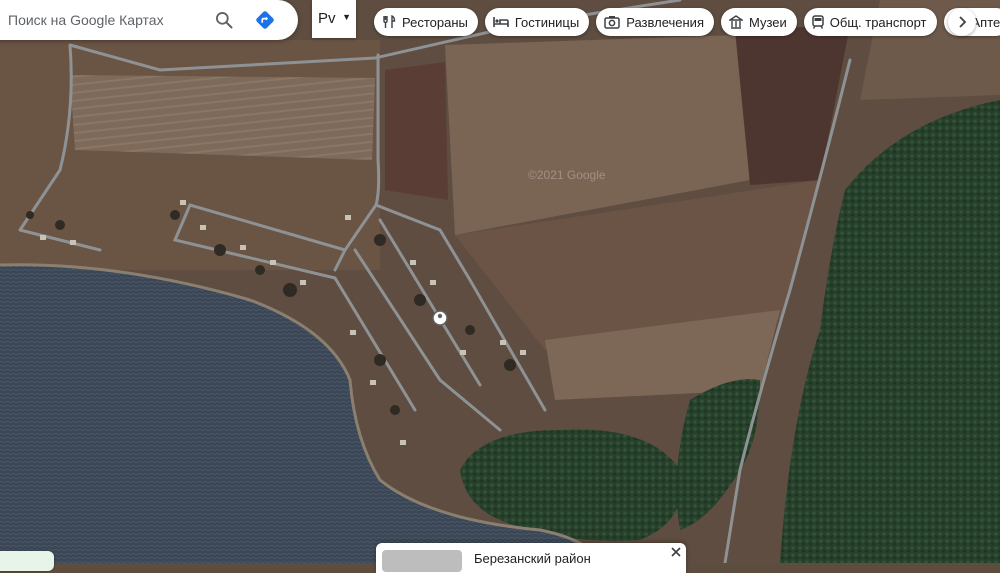 The image size is (1000, 573). Describe the element at coordinates (878, 22) in the screenshot. I see `chip-label: Общ. транспорт` at that location.